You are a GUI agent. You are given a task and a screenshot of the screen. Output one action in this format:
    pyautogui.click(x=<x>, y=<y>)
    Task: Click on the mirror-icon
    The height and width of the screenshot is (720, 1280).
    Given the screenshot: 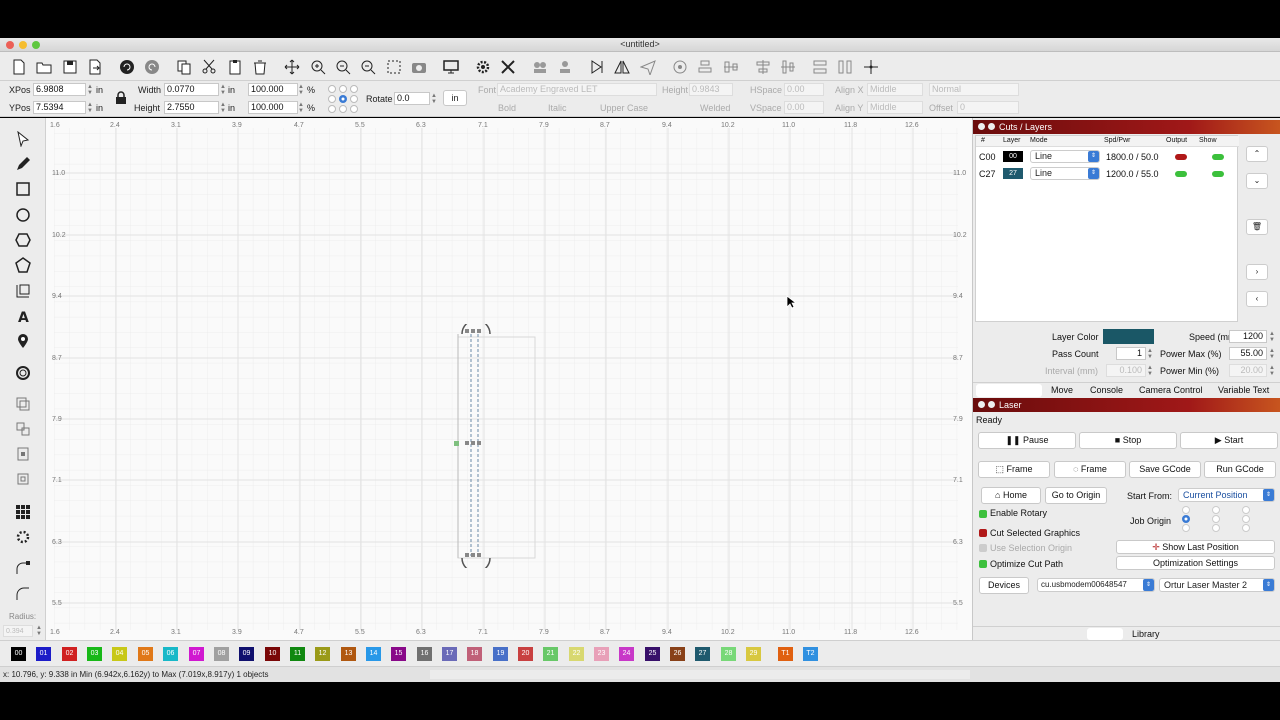 What is the action you would take?
    pyautogui.click(x=622, y=67)
    